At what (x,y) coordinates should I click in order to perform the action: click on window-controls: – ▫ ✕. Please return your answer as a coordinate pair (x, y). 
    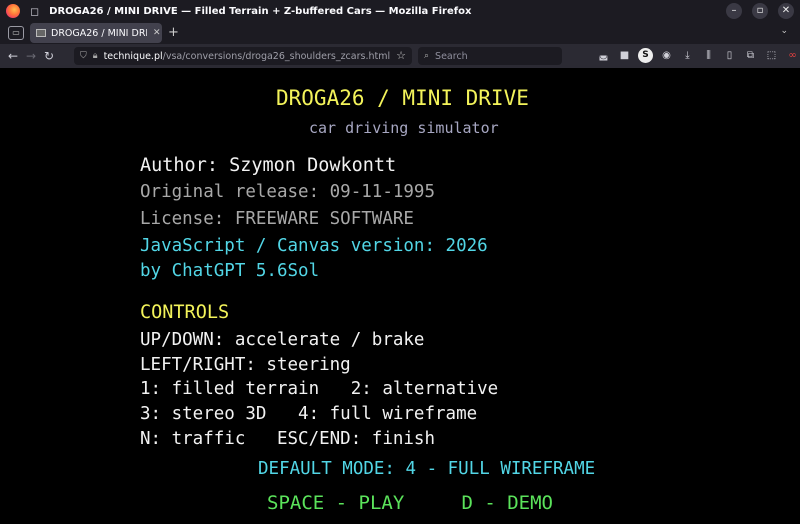
    Looking at the image, I should click on (760, 11).